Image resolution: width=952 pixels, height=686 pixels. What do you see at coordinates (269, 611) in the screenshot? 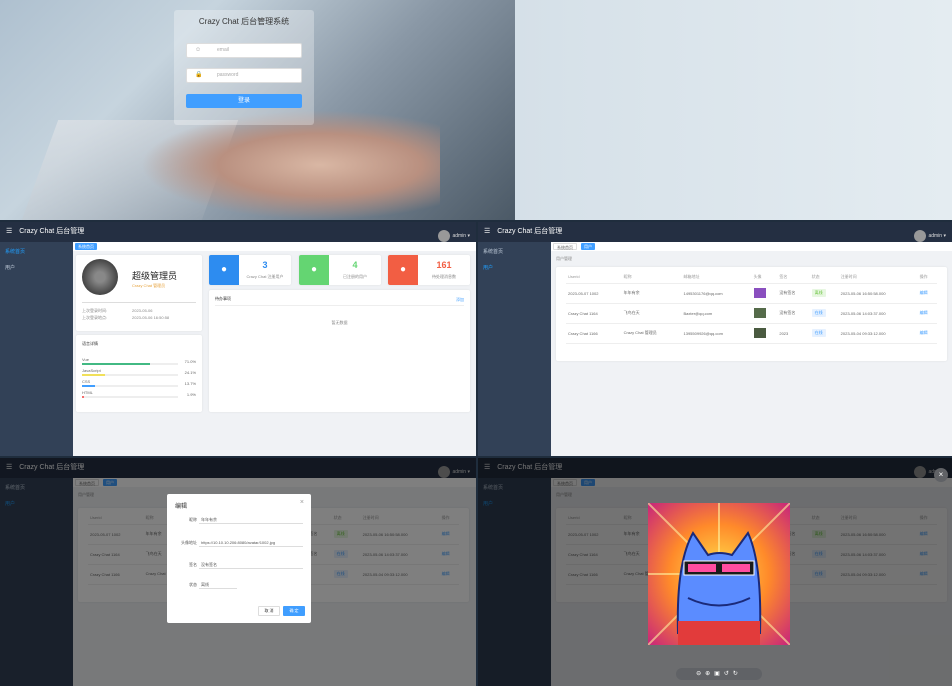
I see `cancel-button: 取 消` at bounding box center [269, 611].